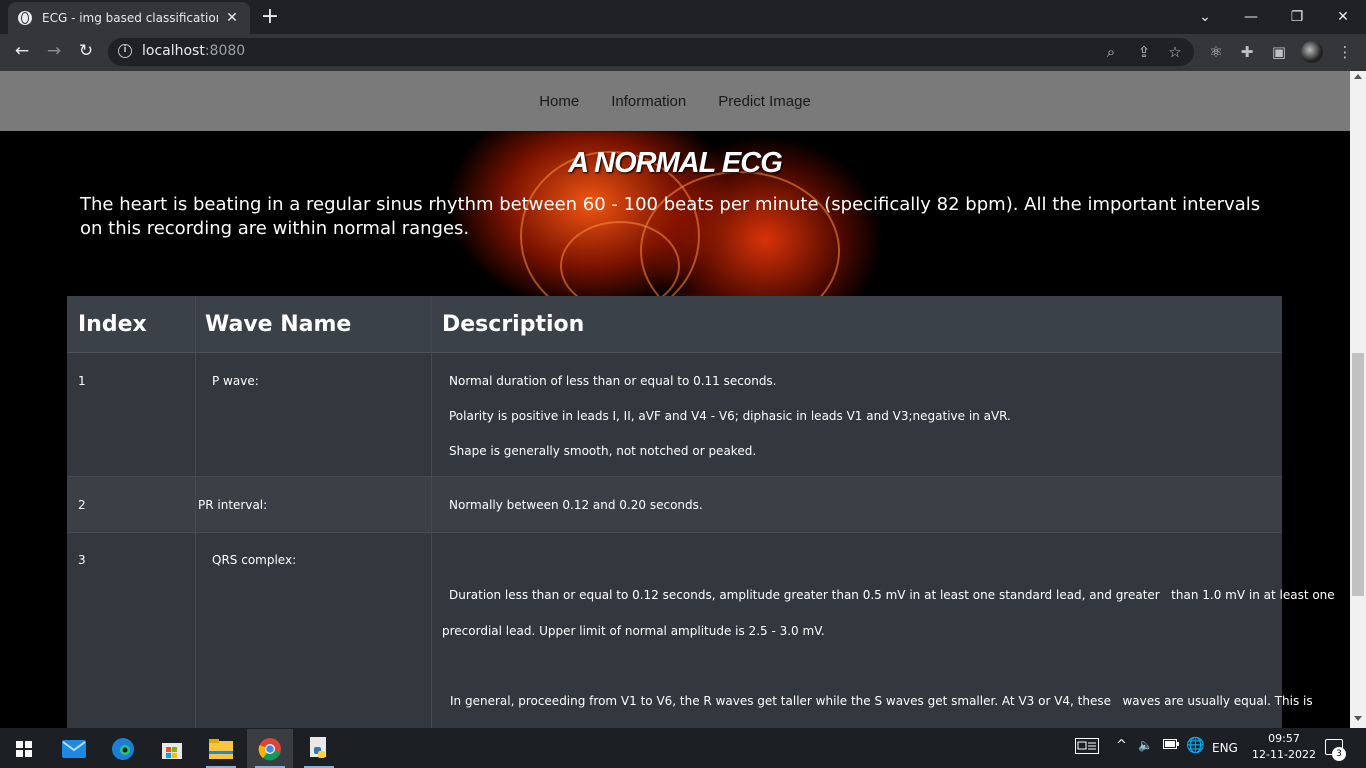 This screenshot has height=768, width=1366. I want to click on reload-icon: ↻, so click(86, 52).